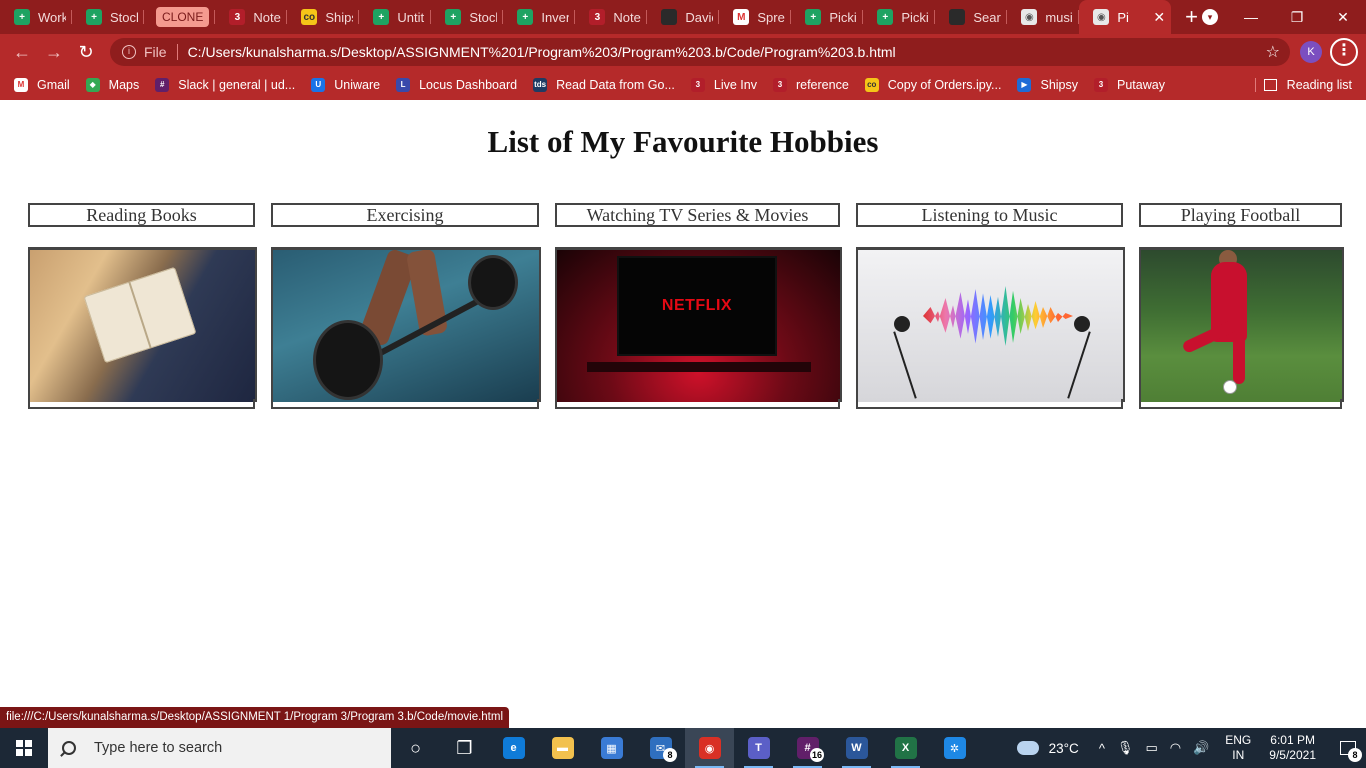 The width and height of the screenshot is (1366, 768). Describe the element at coordinates (1125, 748) in the screenshot. I see `microphone-icon: 🎙` at that location.